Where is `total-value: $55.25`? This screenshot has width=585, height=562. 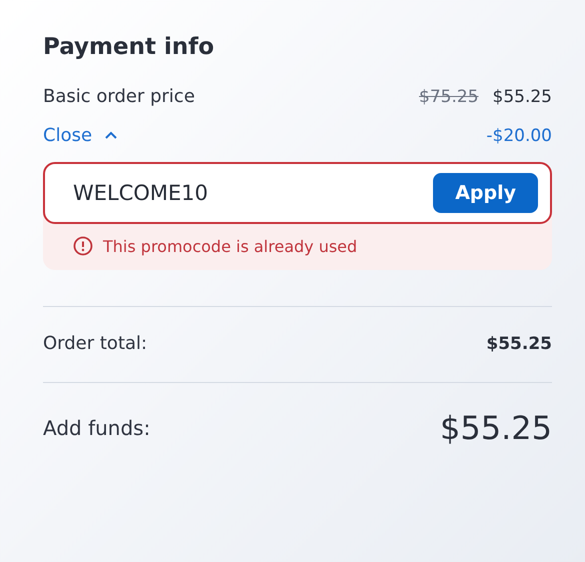
total-value: $55.25 is located at coordinates (519, 344).